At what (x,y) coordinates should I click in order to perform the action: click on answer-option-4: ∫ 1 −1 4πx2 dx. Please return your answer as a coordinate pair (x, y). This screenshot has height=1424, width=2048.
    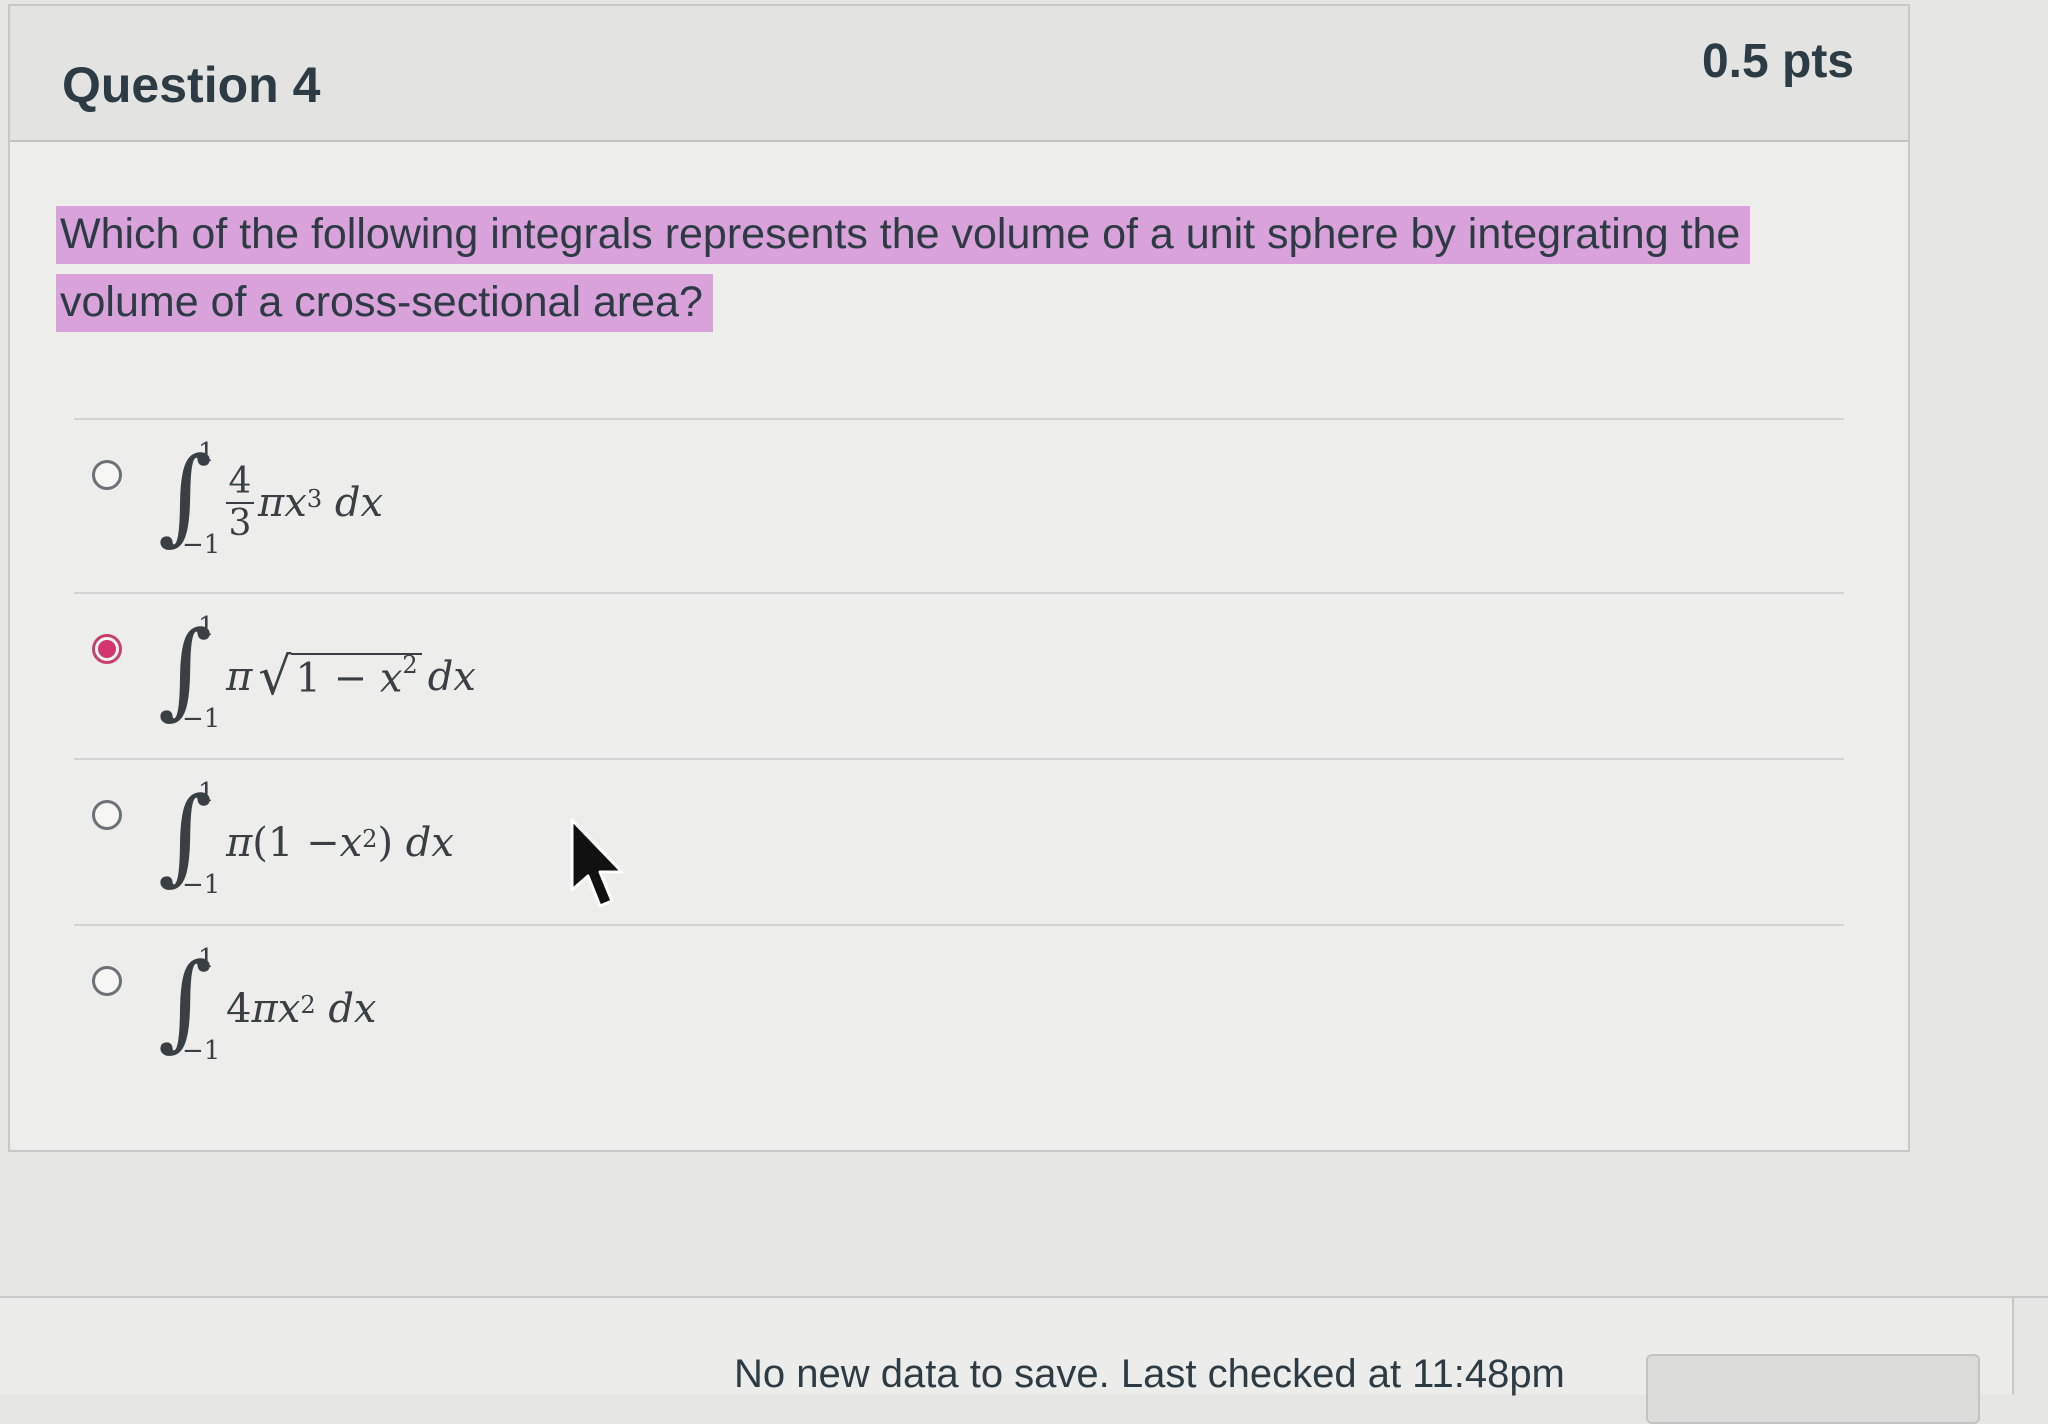
    Looking at the image, I should click on (942, 1017).